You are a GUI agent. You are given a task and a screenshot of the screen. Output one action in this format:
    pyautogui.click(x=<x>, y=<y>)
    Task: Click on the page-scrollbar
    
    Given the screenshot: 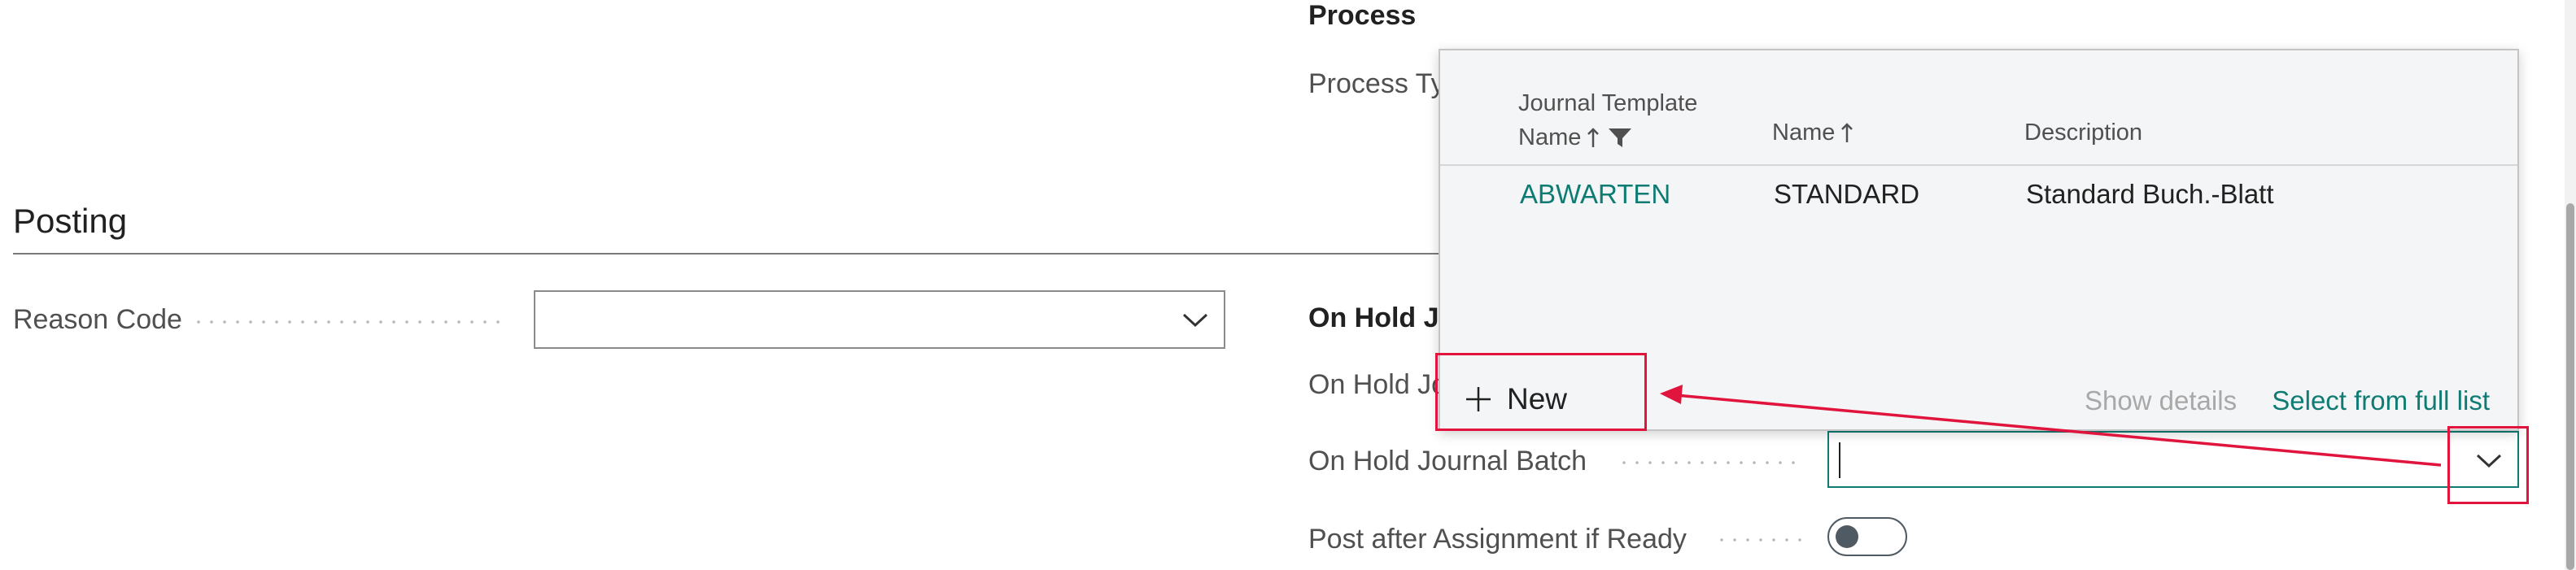 What is the action you would take?
    pyautogui.click(x=2570, y=285)
    